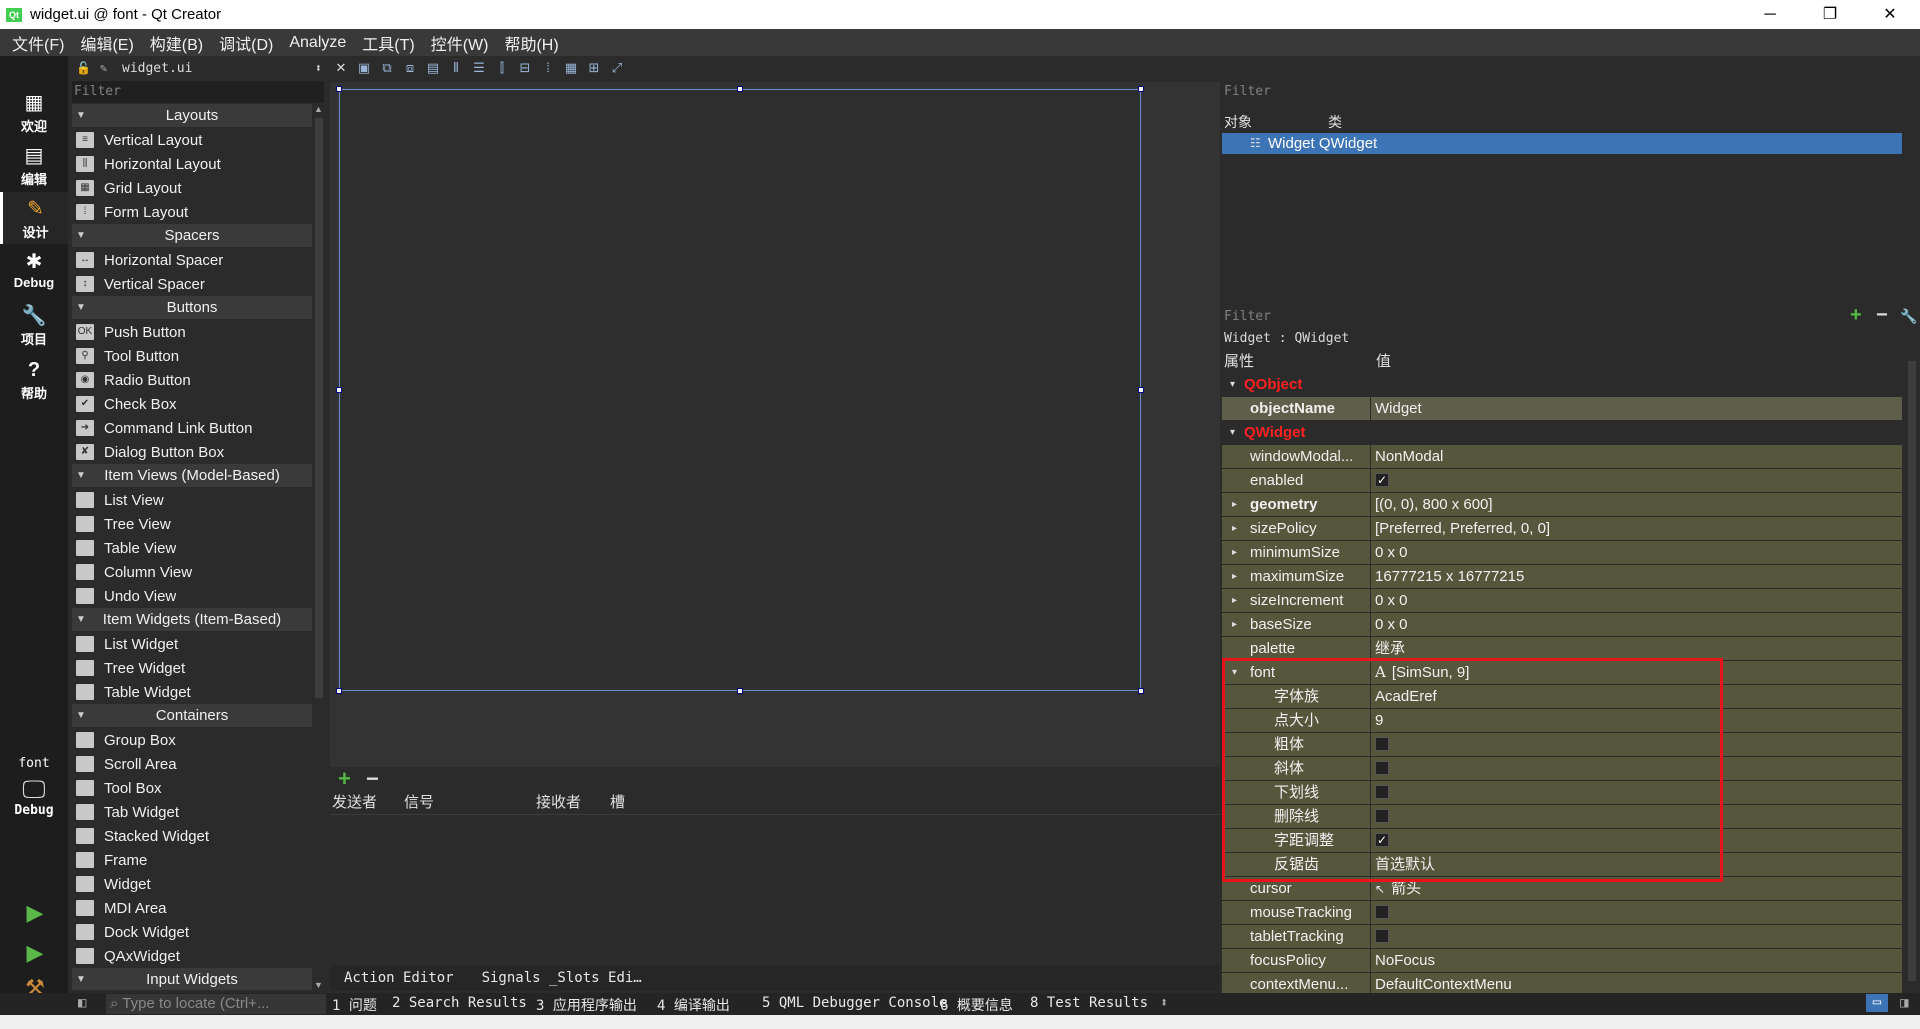 The image size is (1920, 1029). Describe the element at coordinates (586, 1005) in the screenshot. I see `output-pane-button: 3 应用程序输出` at that location.